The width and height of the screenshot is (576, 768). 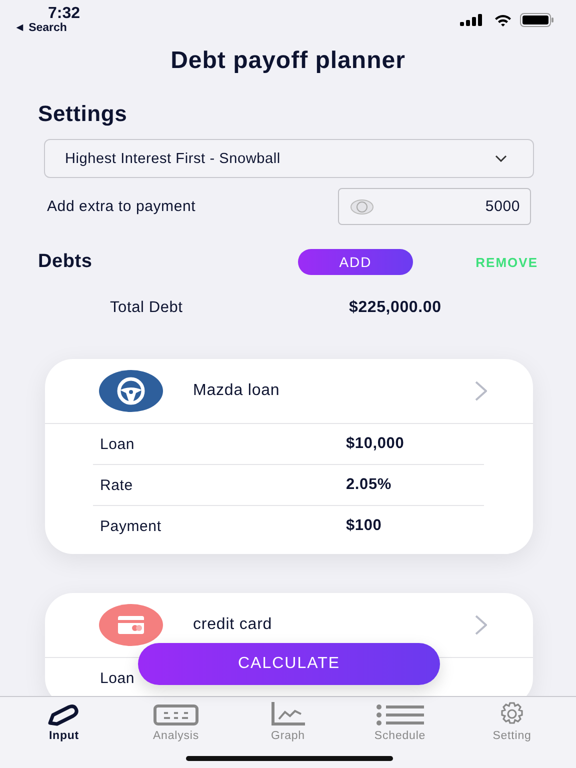 I want to click on status-time: 7:32, so click(x=64, y=13).